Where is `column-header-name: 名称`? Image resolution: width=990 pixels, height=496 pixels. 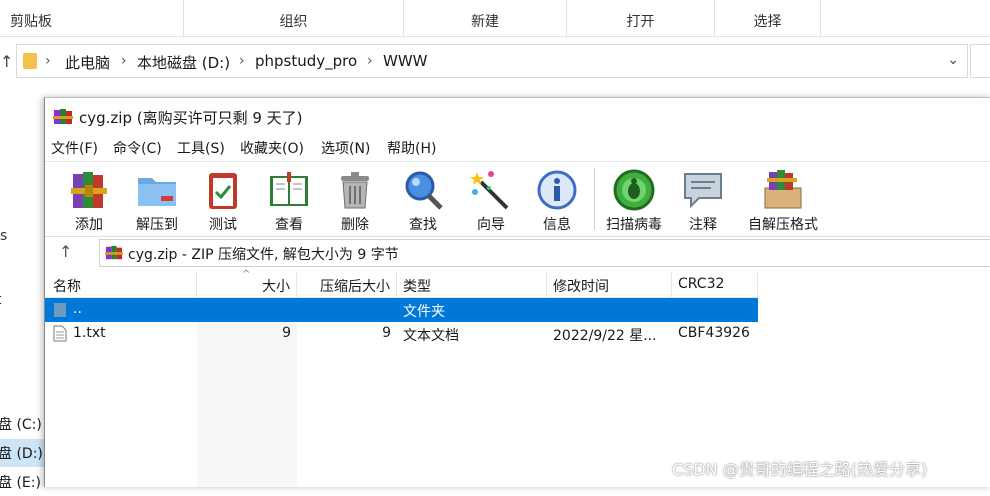 column-header-name: 名称 is located at coordinates (121, 285).